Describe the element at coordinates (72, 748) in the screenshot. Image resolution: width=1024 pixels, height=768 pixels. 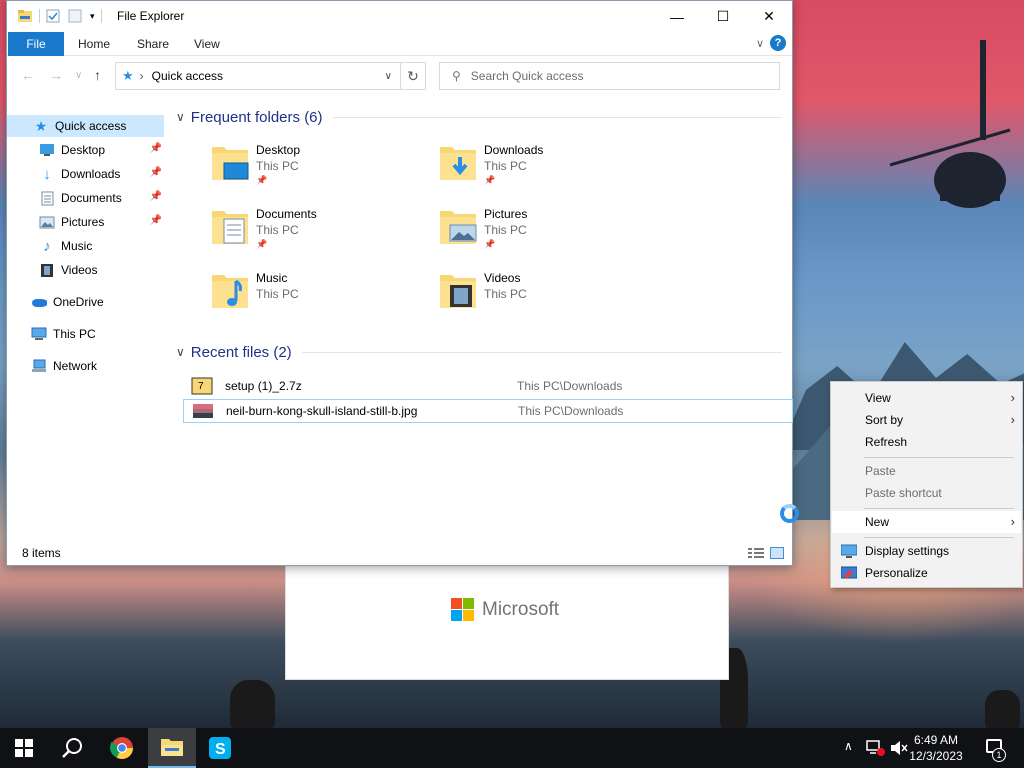
I see `search-button` at that location.